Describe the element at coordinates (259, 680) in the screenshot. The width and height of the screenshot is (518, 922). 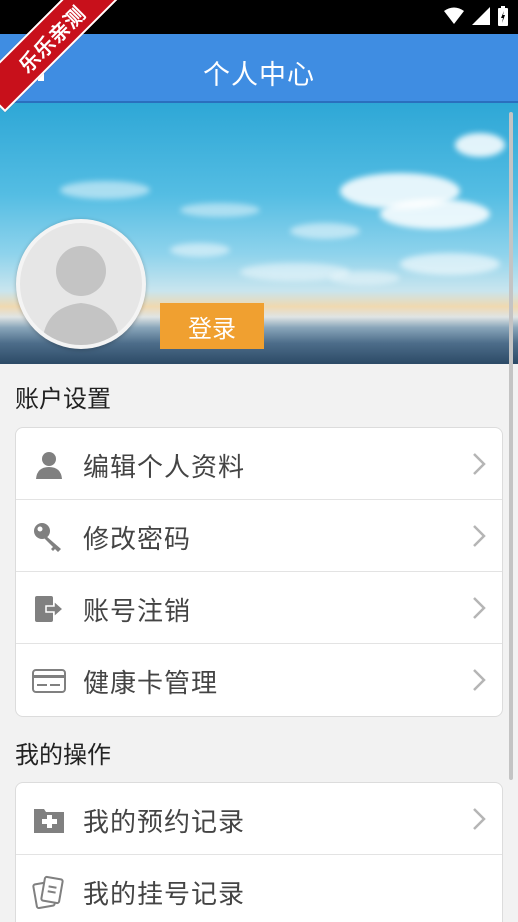
I see `list-item-health-card: 健康卡管理` at that location.